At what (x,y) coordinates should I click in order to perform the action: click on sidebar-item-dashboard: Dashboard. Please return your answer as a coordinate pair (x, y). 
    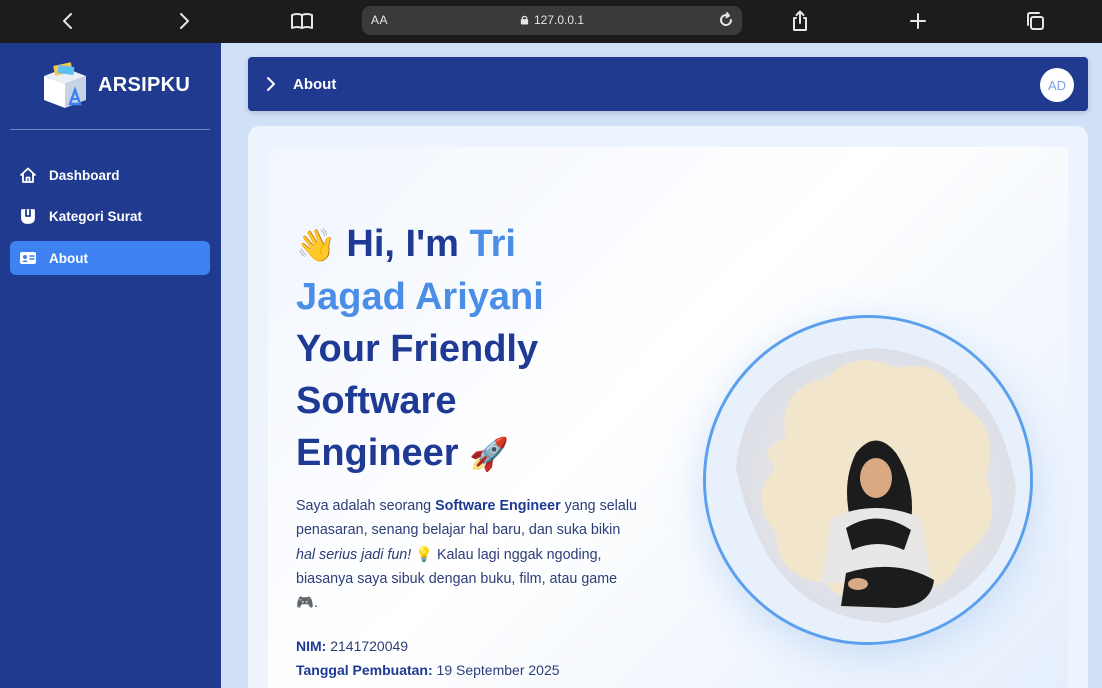
    Looking at the image, I should click on (110, 175).